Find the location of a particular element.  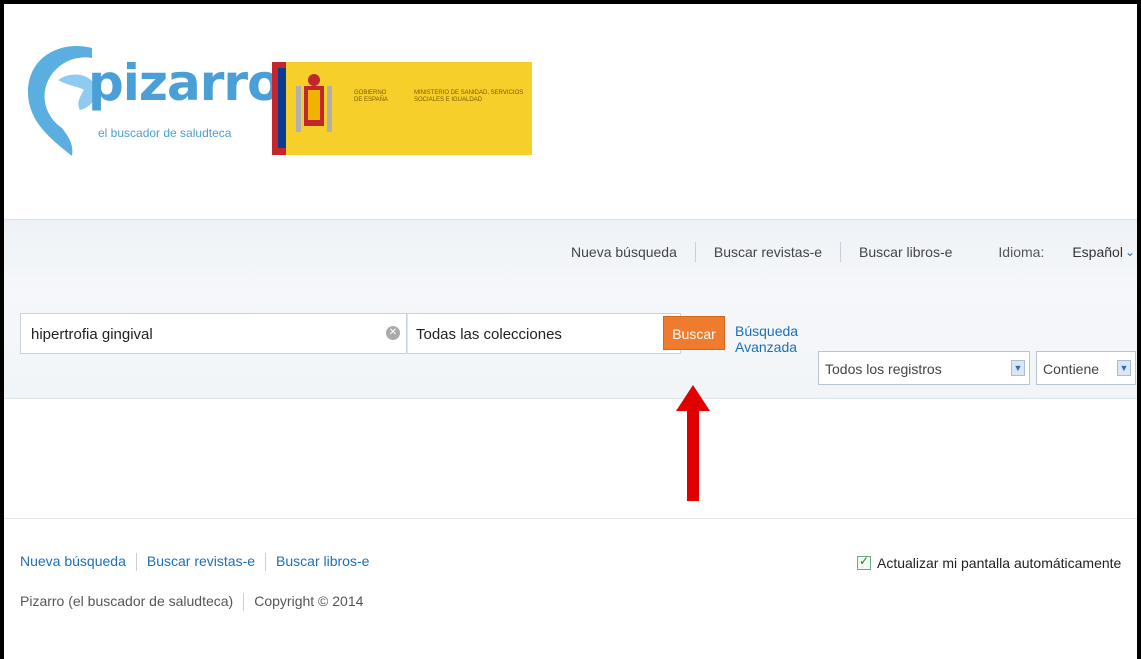

annotation-arrow-icon is located at coordinates (693, 443).